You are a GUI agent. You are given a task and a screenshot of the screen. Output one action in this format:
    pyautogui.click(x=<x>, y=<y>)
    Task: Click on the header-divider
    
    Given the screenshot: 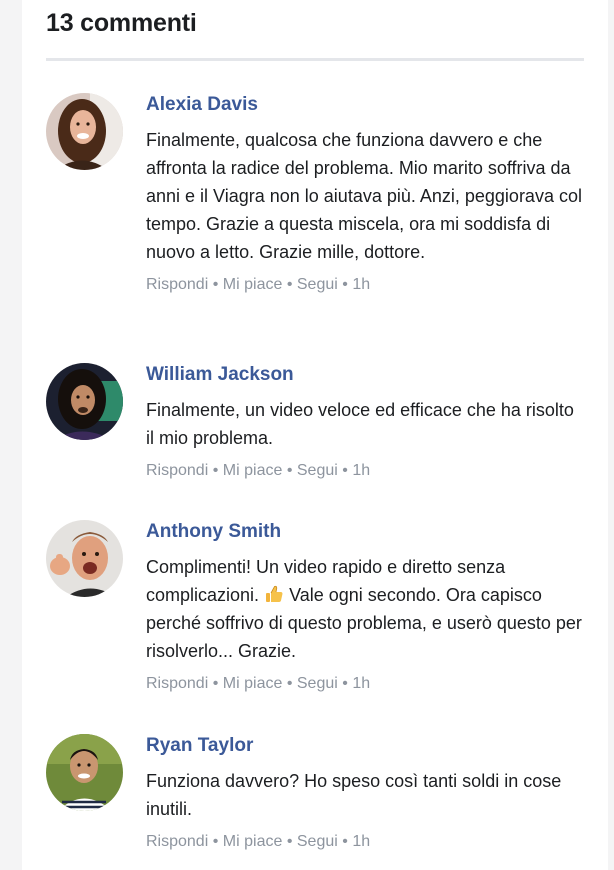 What is the action you would take?
    pyautogui.click(x=315, y=59)
    